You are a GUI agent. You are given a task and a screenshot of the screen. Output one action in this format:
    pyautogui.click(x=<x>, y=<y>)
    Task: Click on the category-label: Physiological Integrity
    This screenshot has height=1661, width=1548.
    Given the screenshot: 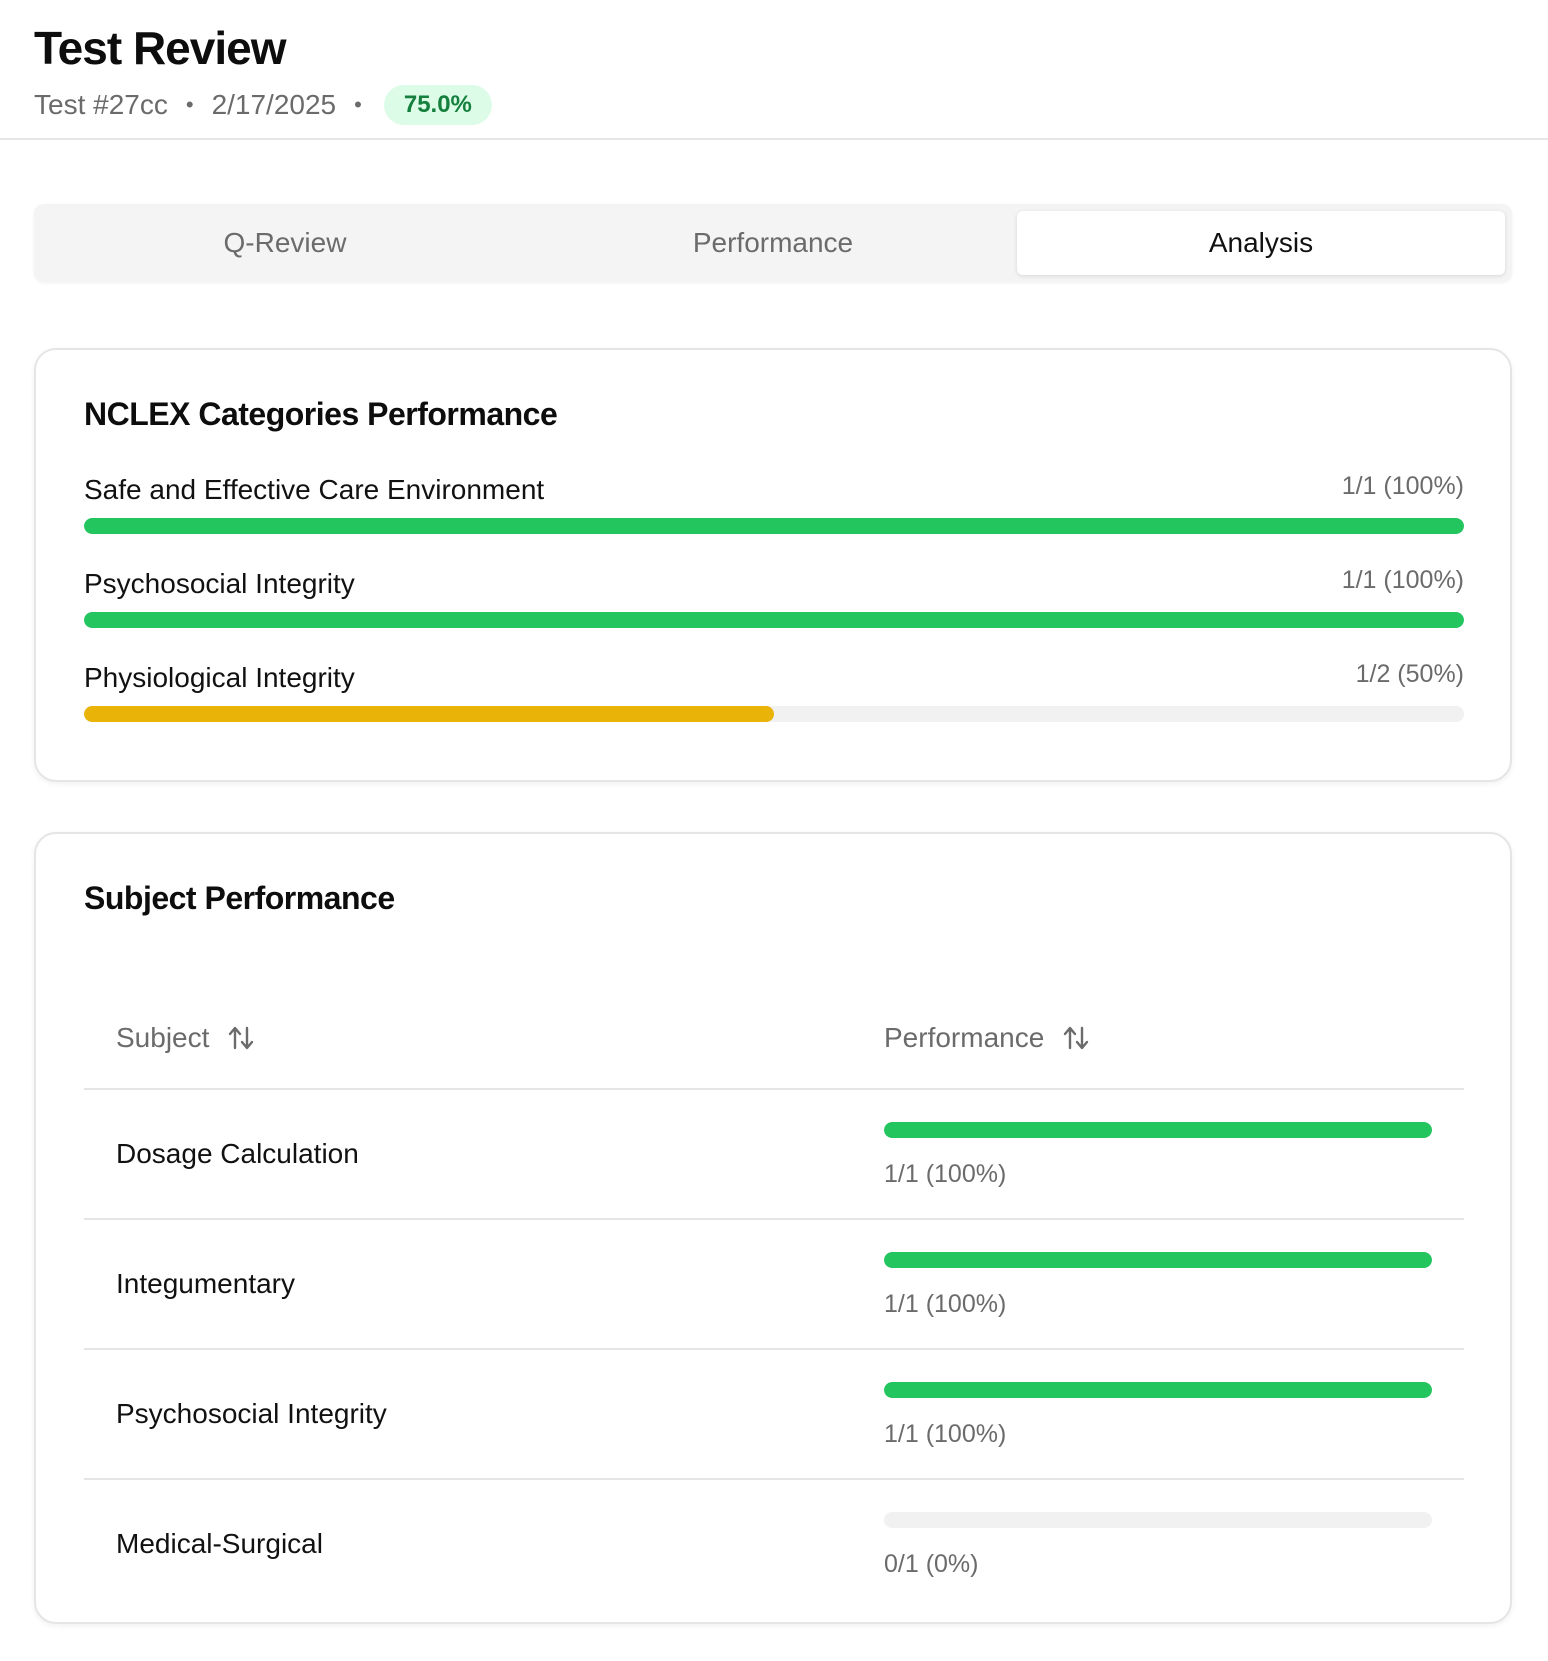 What is the action you would take?
    pyautogui.click(x=219, y=677)
    